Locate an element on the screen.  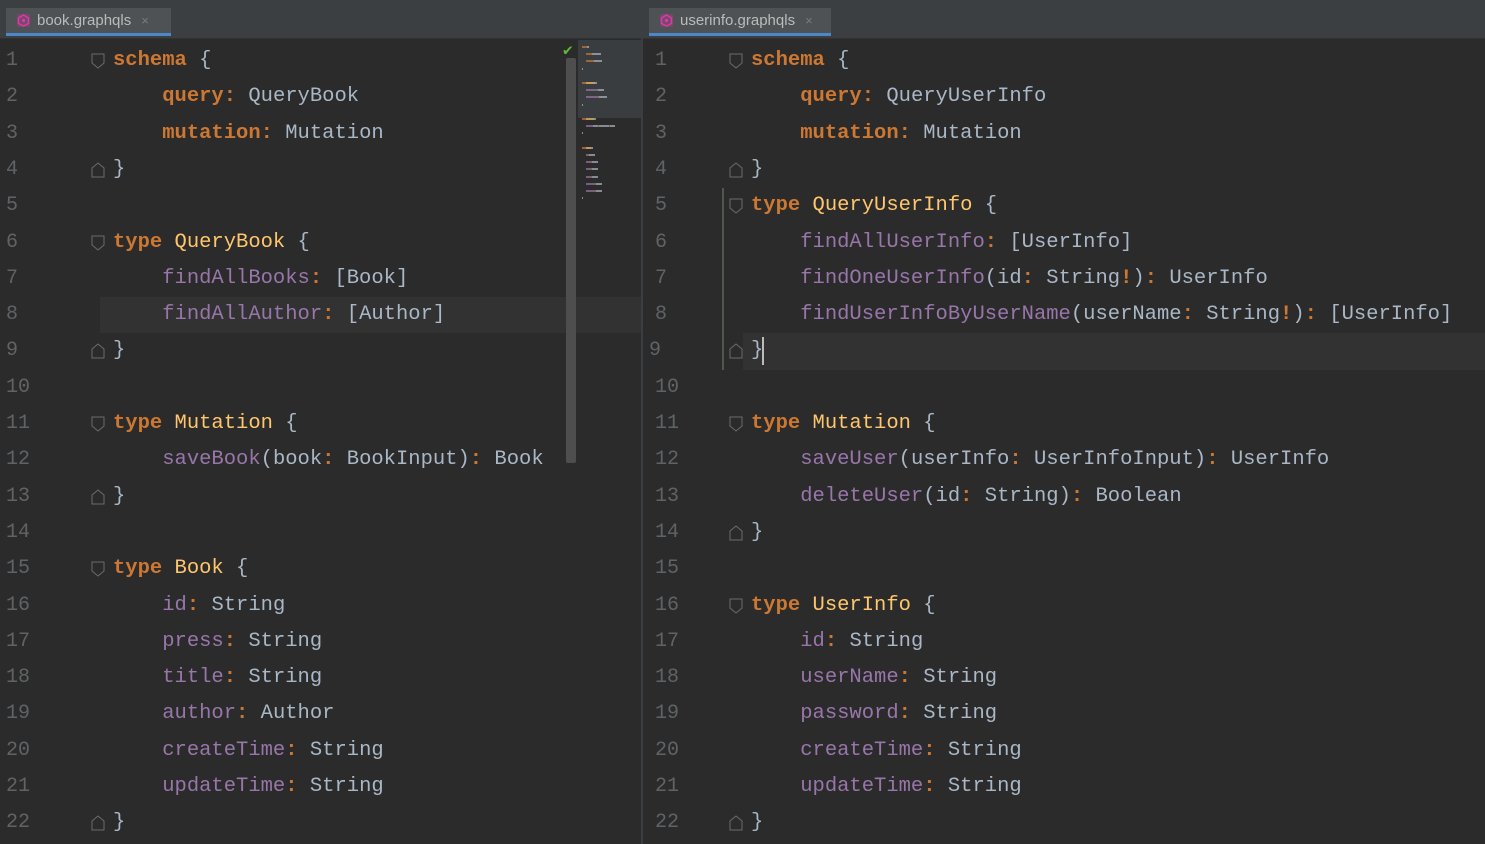
code-line: 19 password: String is located at coordinates (1064, 714).